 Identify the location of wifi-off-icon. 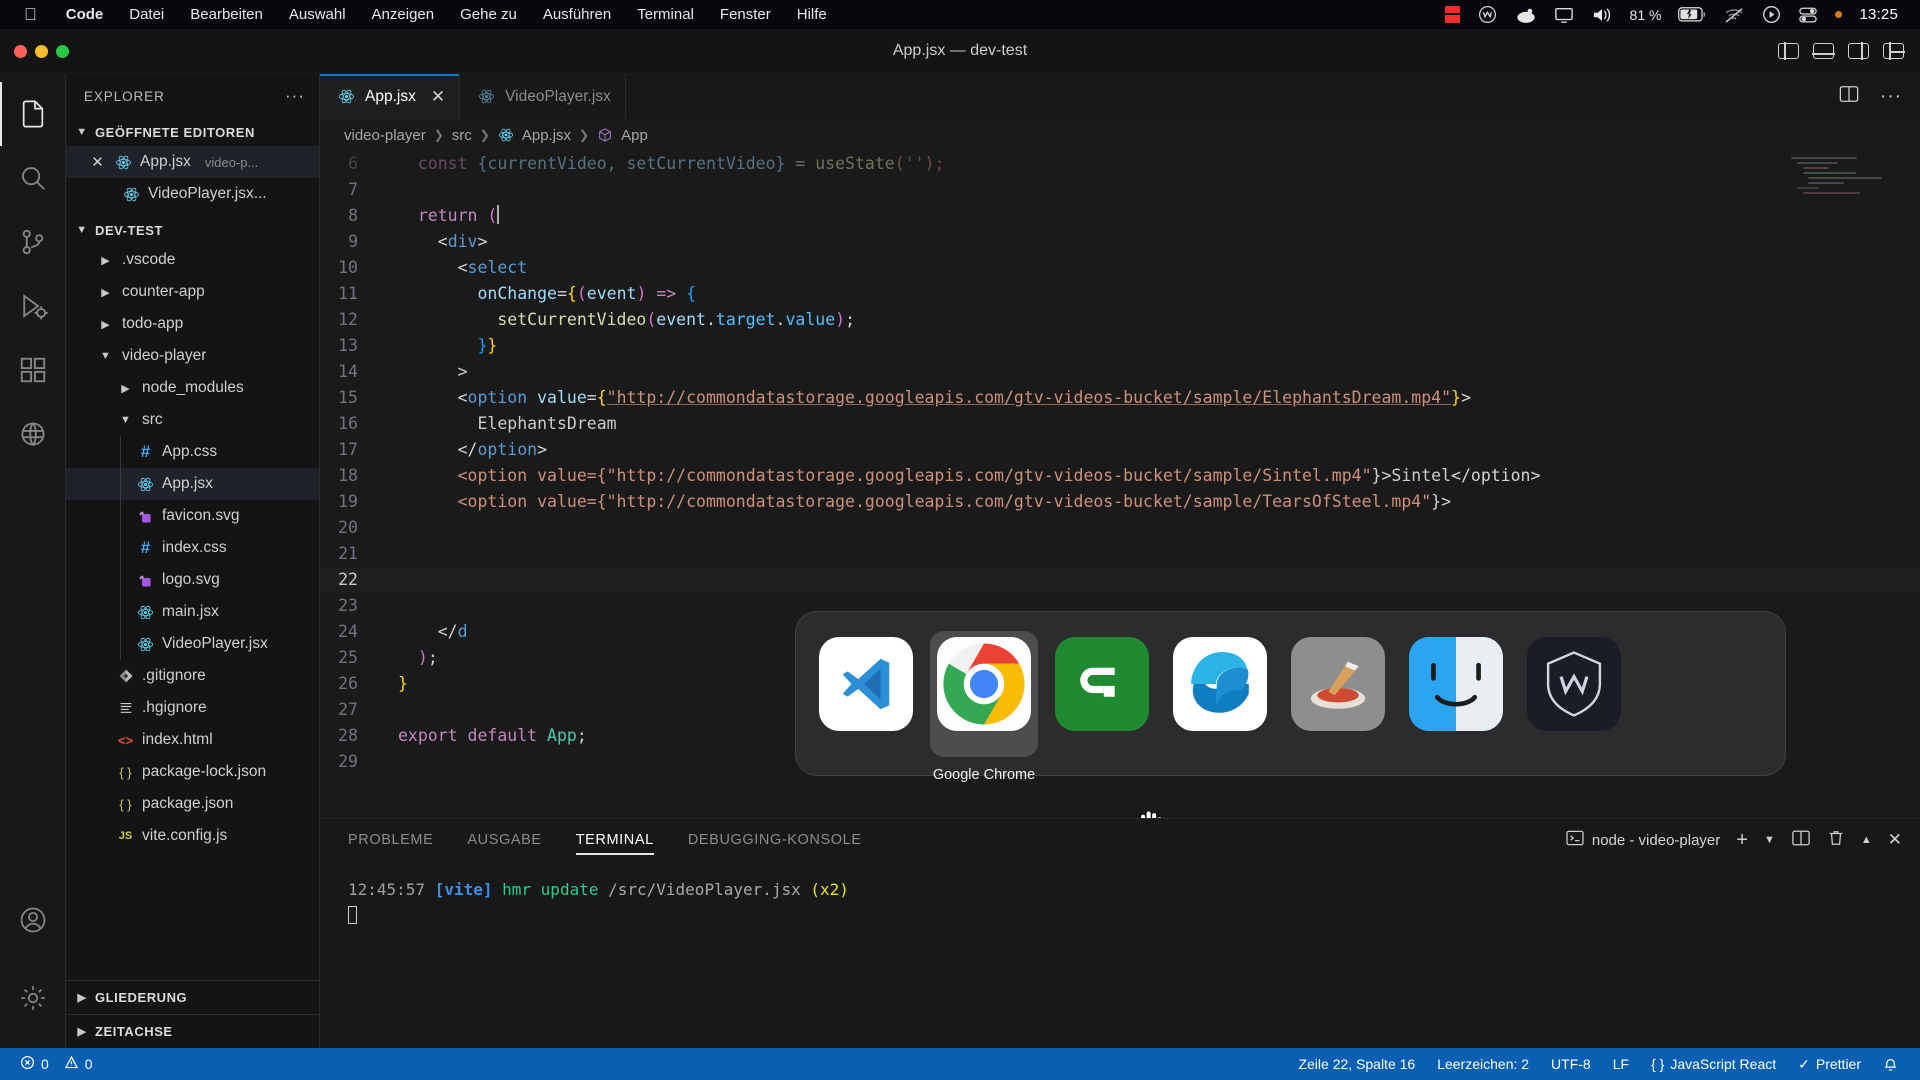
(1734, 15).